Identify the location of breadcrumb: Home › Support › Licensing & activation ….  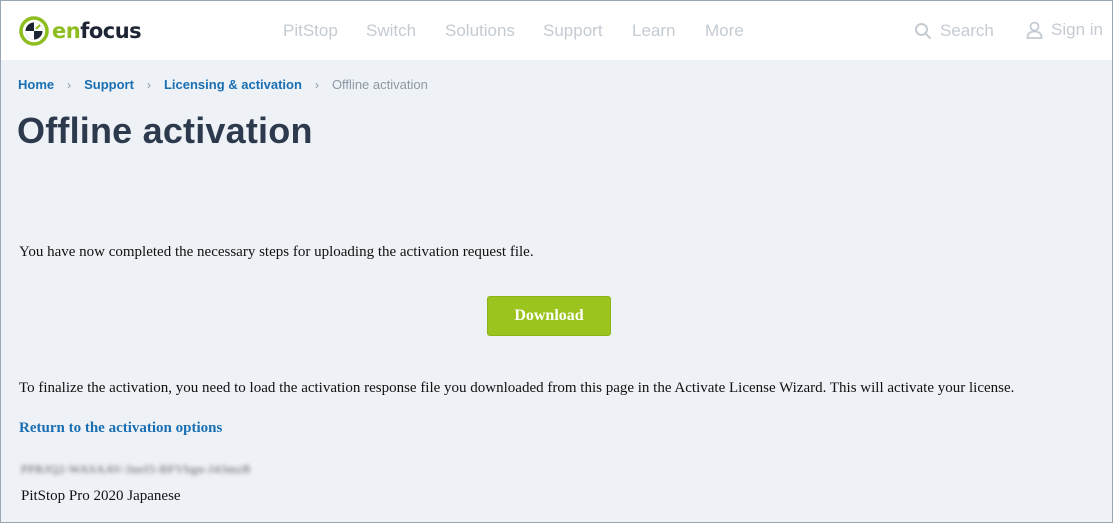
(223, 84).